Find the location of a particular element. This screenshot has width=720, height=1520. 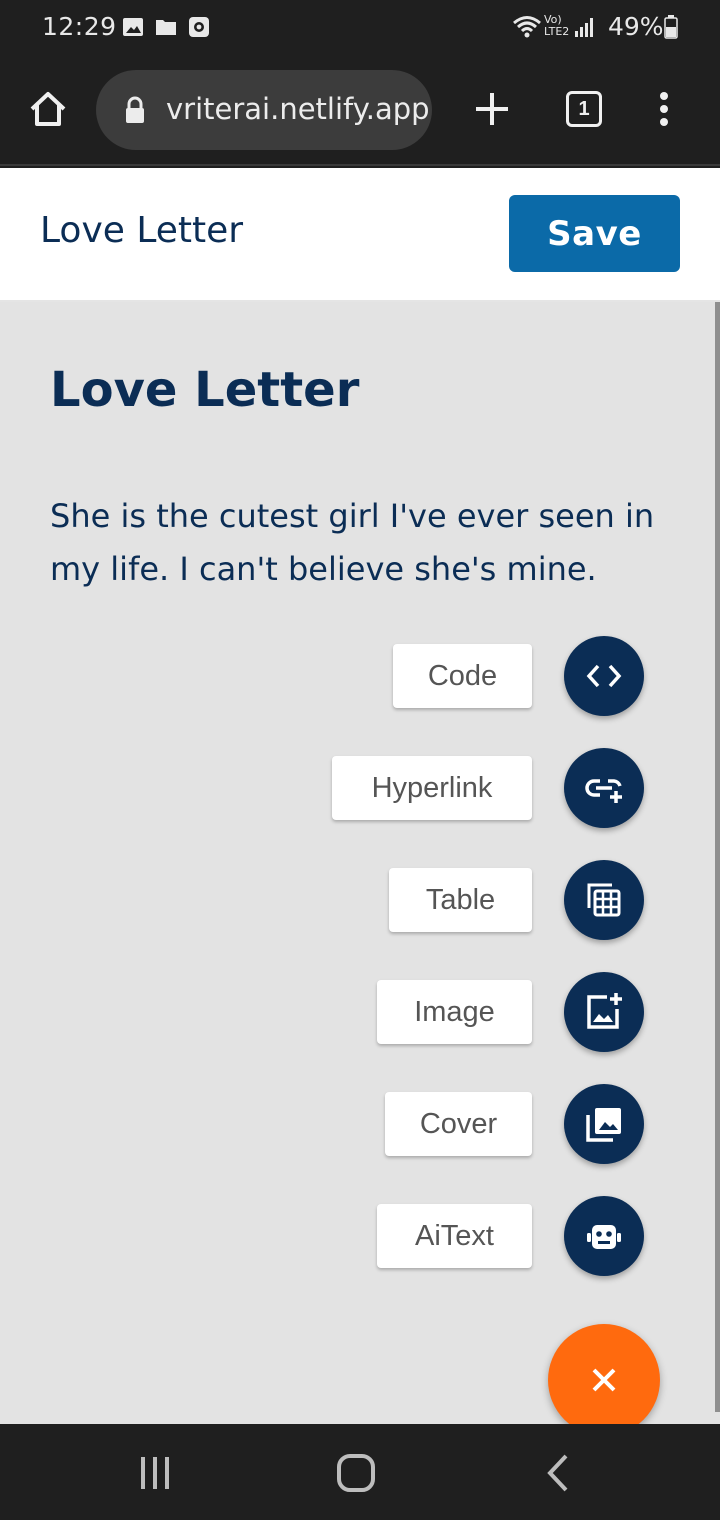

battery-percentage: 49% is located at coordinates (636, 26).